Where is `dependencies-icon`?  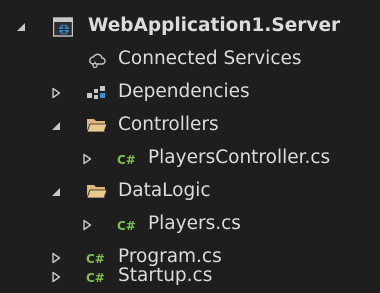 dependencies-icon is located at coordinates (96, 92).